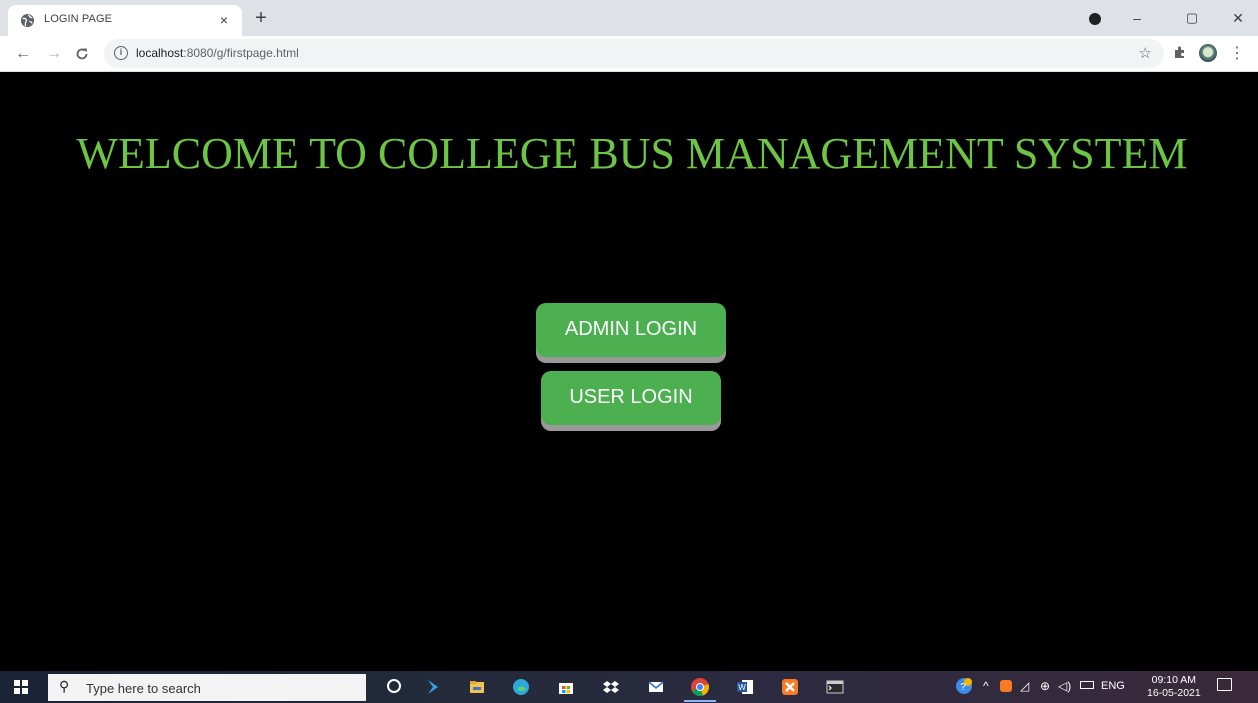 The image size is (1258, 703). What do you see at coordinates (160, 53) in the screenshot?
I see `url-host: localhost` at bounding box center [160, 53].